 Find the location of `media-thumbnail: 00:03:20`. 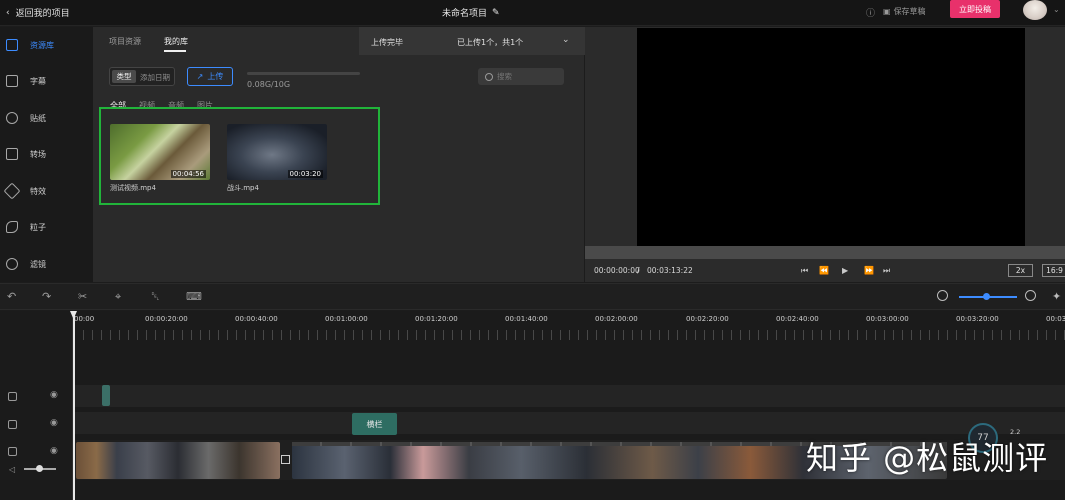

media-thumbnail: 00:03:20 is located at coordinates (277, 152).